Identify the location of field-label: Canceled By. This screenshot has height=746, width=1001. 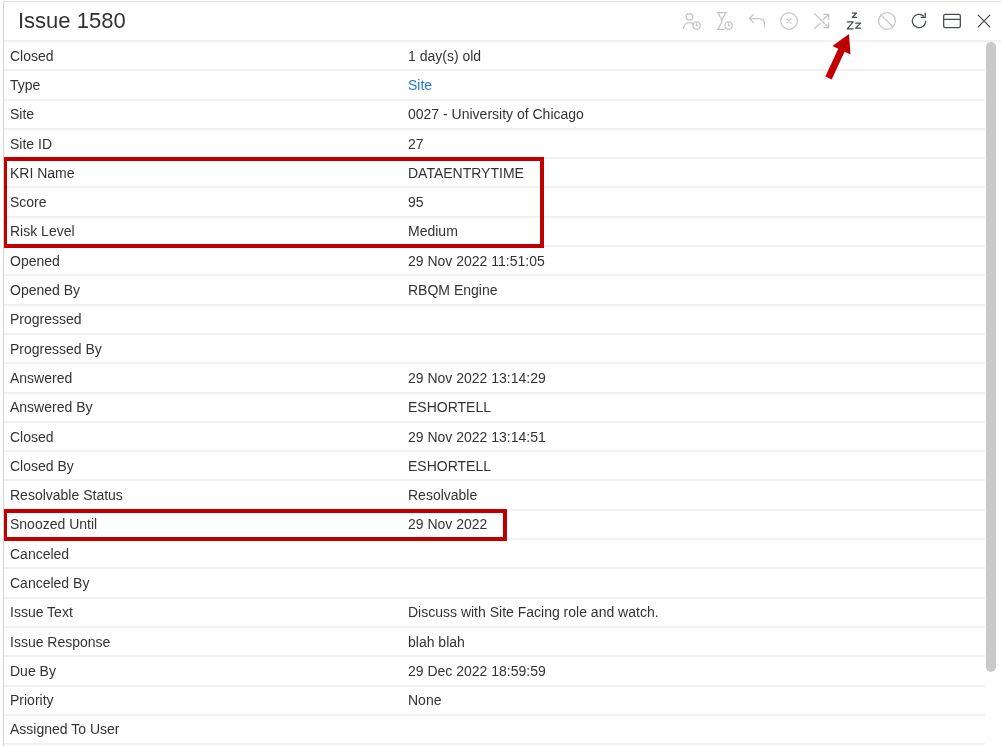
(50, 583).